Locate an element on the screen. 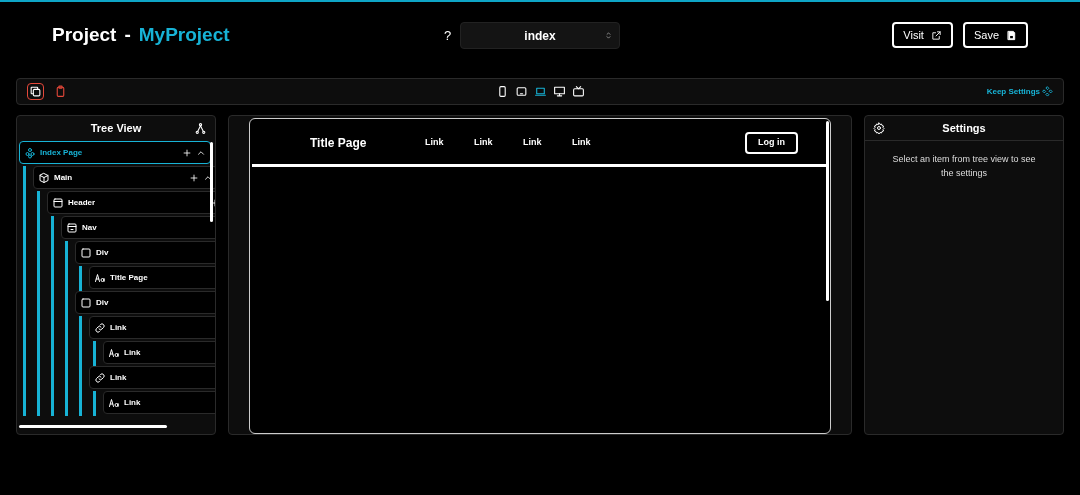 The width and height of the screenshot is (1080, 495). item-label: Title Page is located at coordinates (129, 277).